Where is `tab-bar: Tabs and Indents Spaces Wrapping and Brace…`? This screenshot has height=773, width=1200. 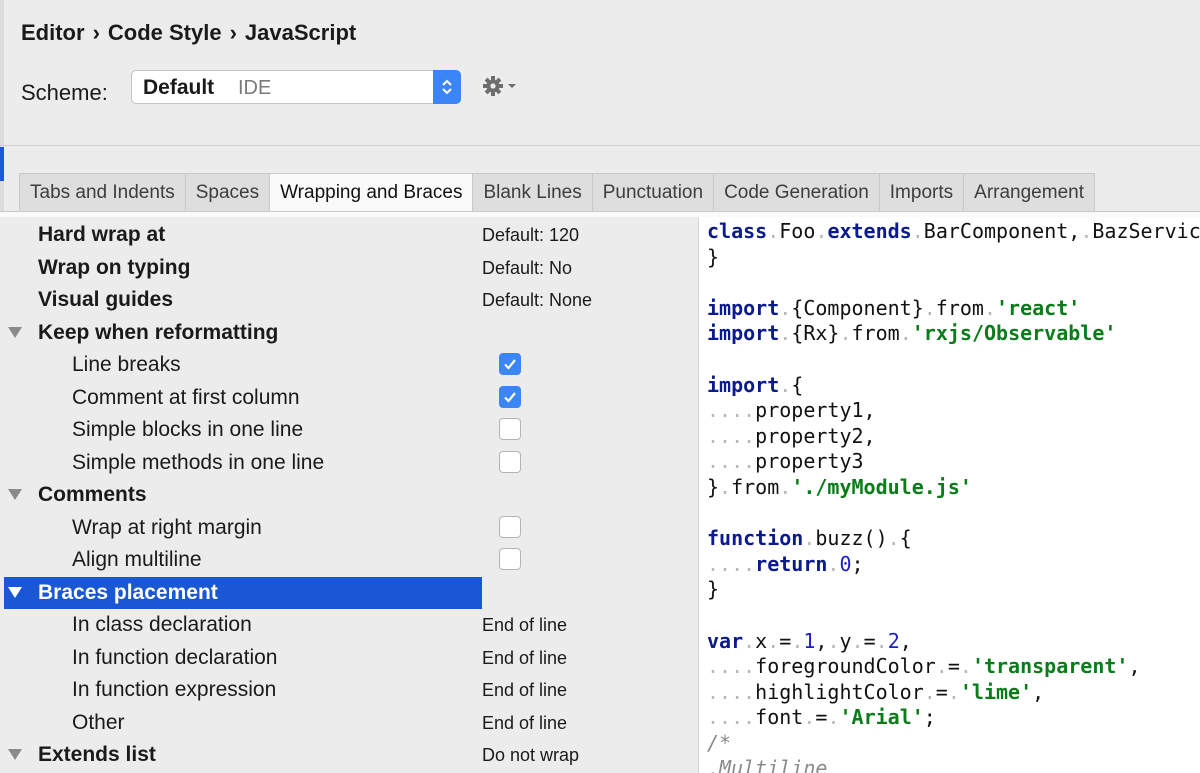 tab-bar: Tabs and Indents Spaces Wrapping and Brace… is located at coordinates (557, 192).